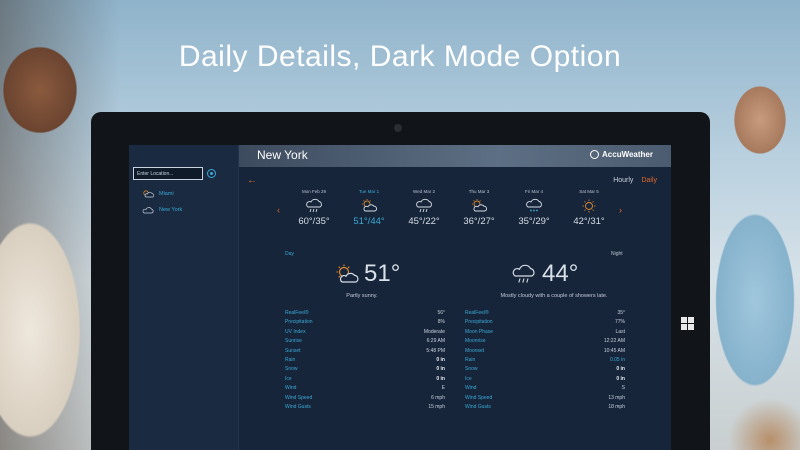  I want to click on detail-value: 13 mph, so click(616, 397).